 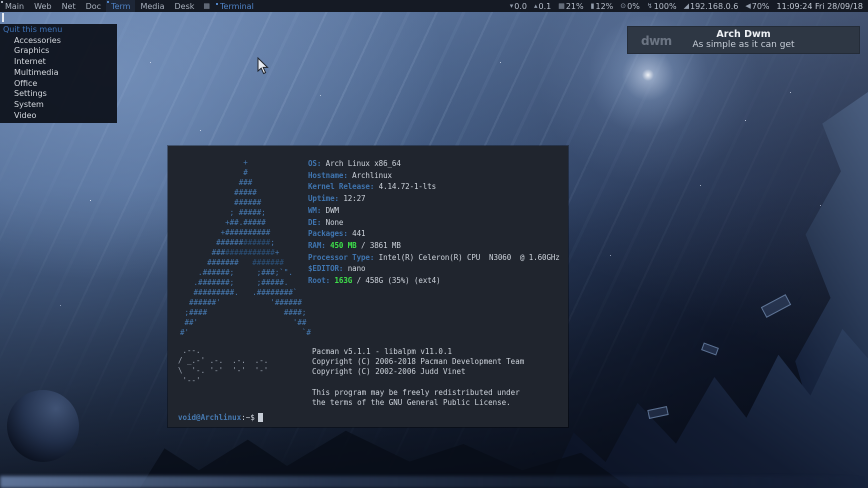 I want to click on menu-item-settings: Settings, so click(x=58, y=94).